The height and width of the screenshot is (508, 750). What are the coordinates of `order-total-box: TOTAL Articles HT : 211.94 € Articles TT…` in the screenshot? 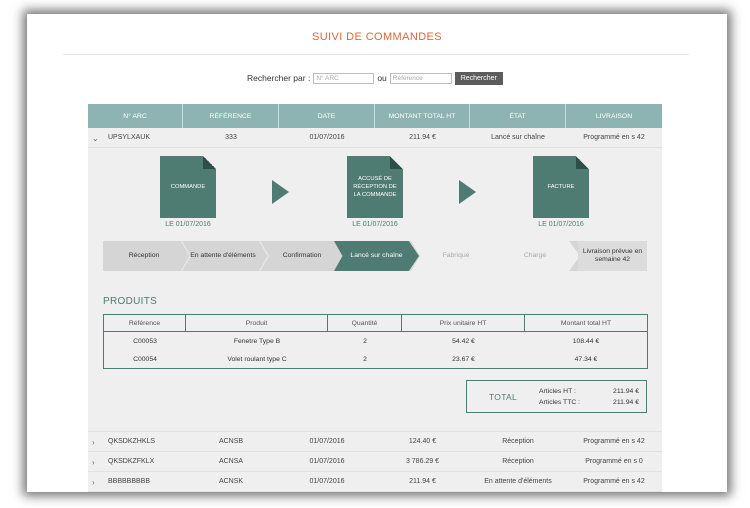 It's located at (556, 396).